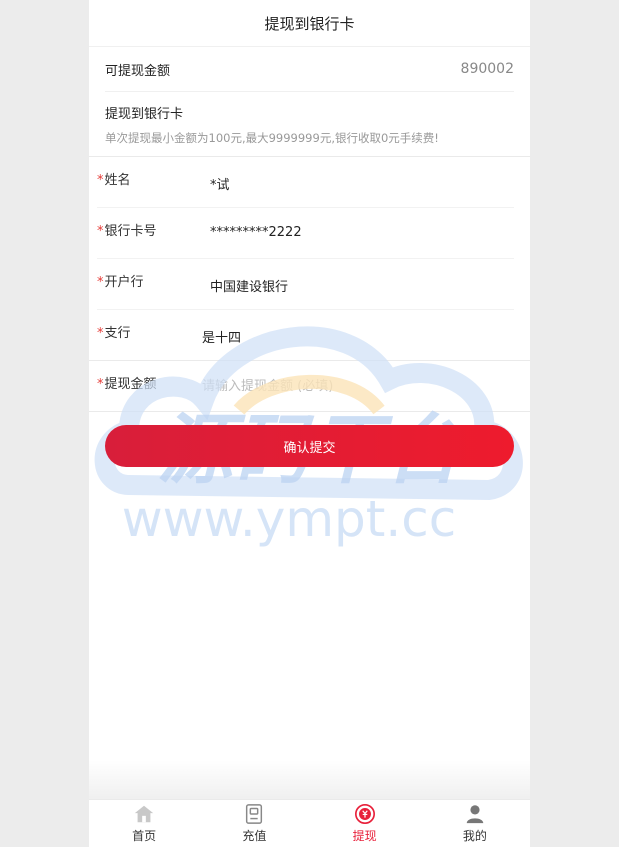 This screenshot has width=619, height=847. Describe the element at coordinates (475, 814) in the screenshot. I see `user-icon` at that location.